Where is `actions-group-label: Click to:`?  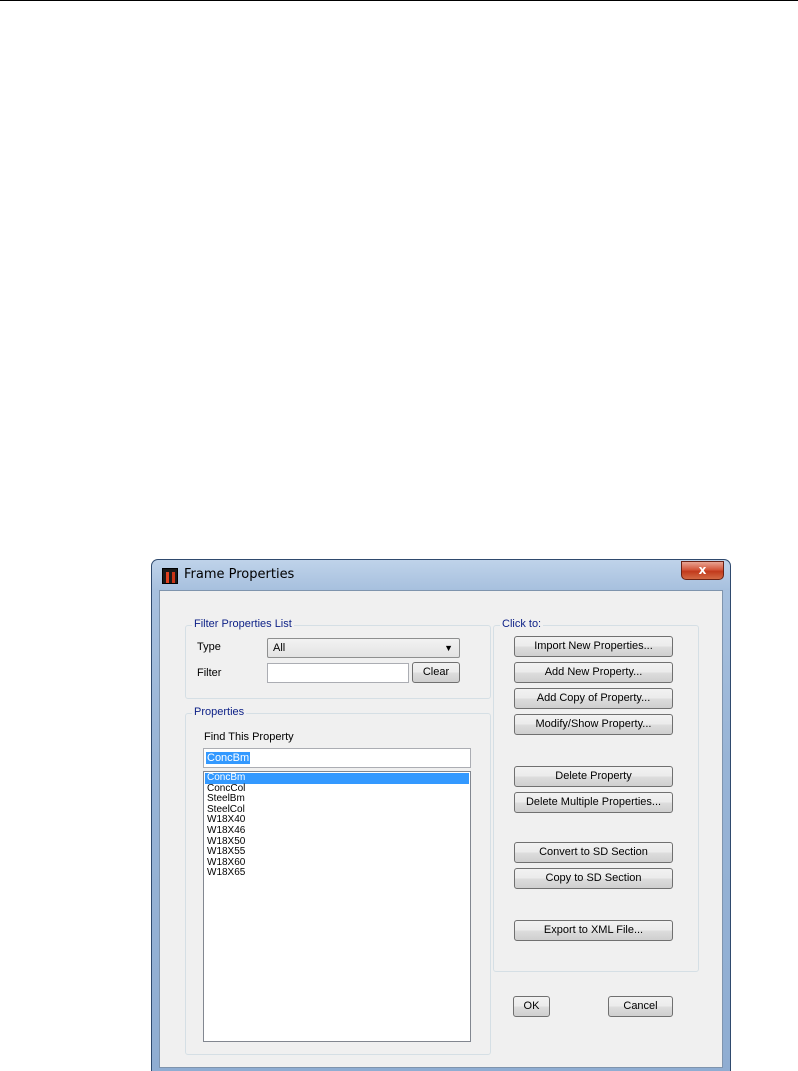 actions-group-label: Click to: is located at coordinates (522, 624).